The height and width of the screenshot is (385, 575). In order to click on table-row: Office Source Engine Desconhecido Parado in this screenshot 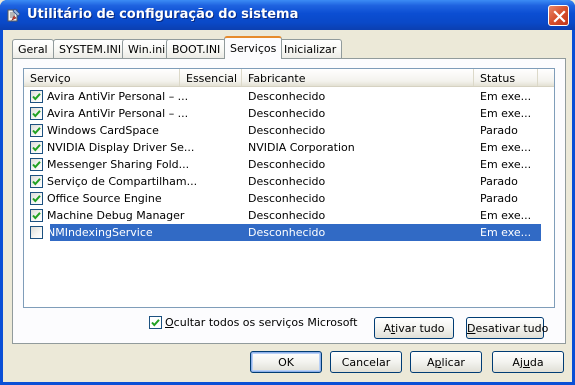, I will do `click(289, 198)`.